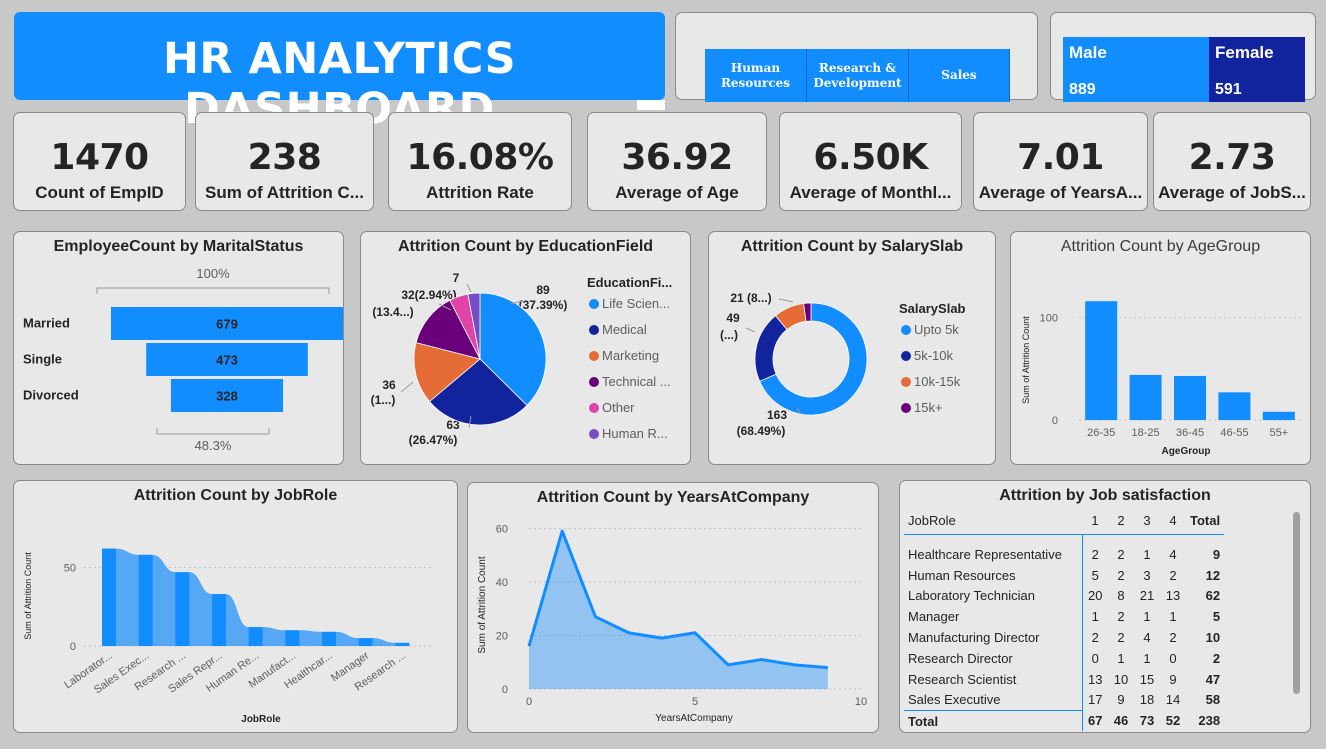 Image resolution: width=1326 pixels, height=749 pixels. What do you see at coordinates (261, 719) in the screenshot?
I see `x-axis-title: JobRole` at bounding box center [261, 719].